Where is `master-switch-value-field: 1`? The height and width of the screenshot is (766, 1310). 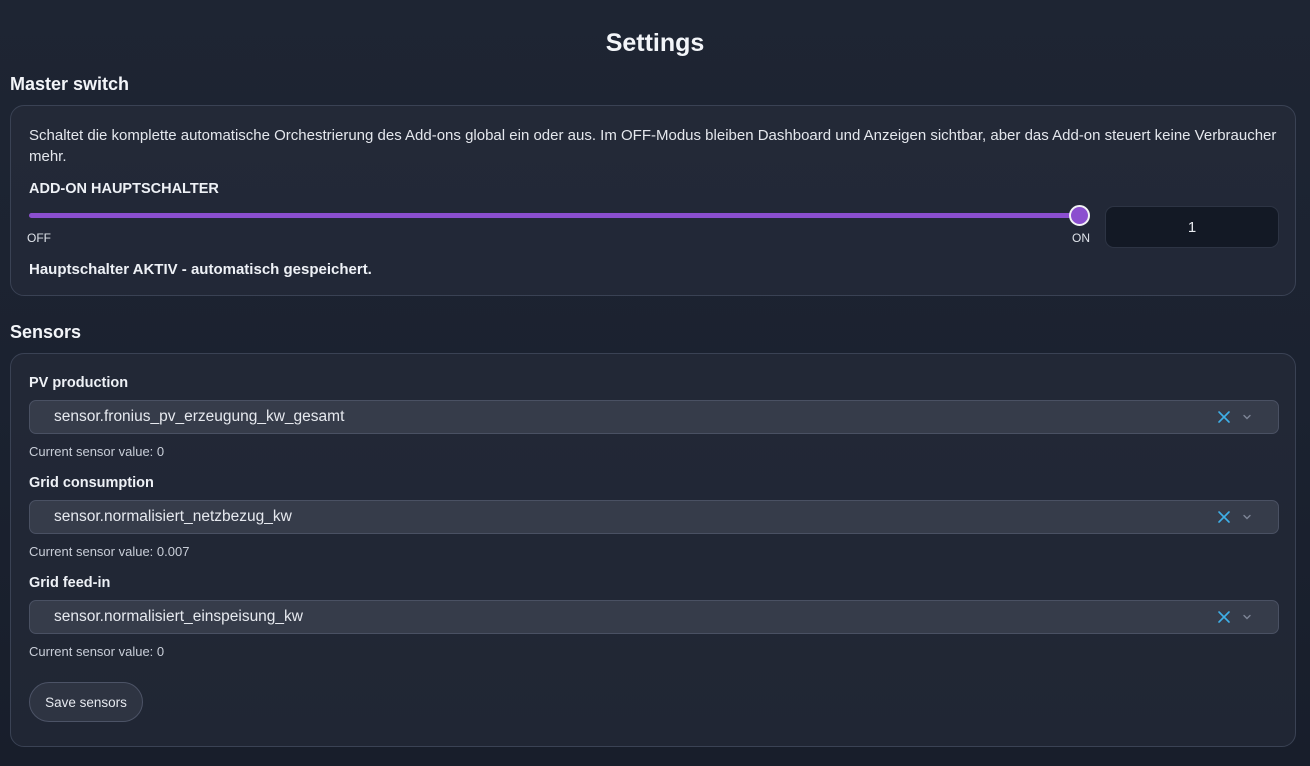
master-switch-value-field: 1 is located at coordinates (1192, 227).